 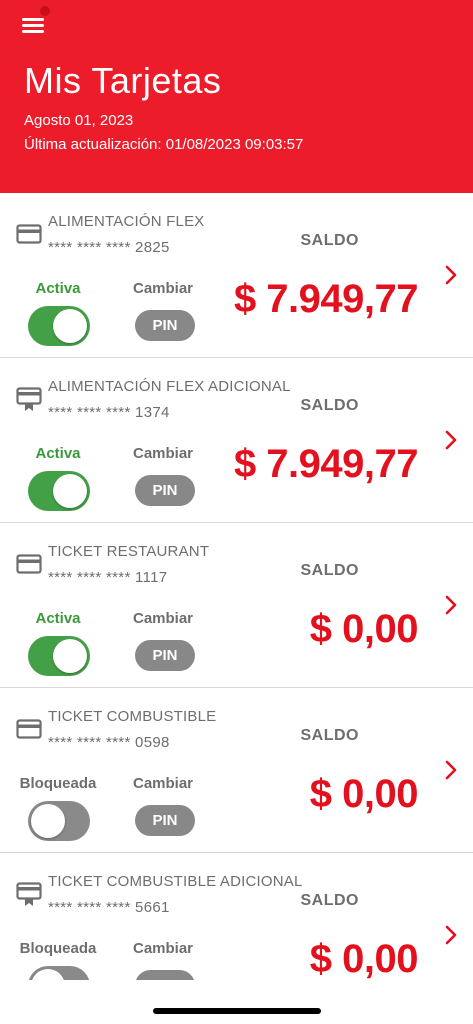 What do you see at coordinates (109, 412) in the screenshot?
I see `card-number: **** **** **** 1374` at bounding box center [109, 412].